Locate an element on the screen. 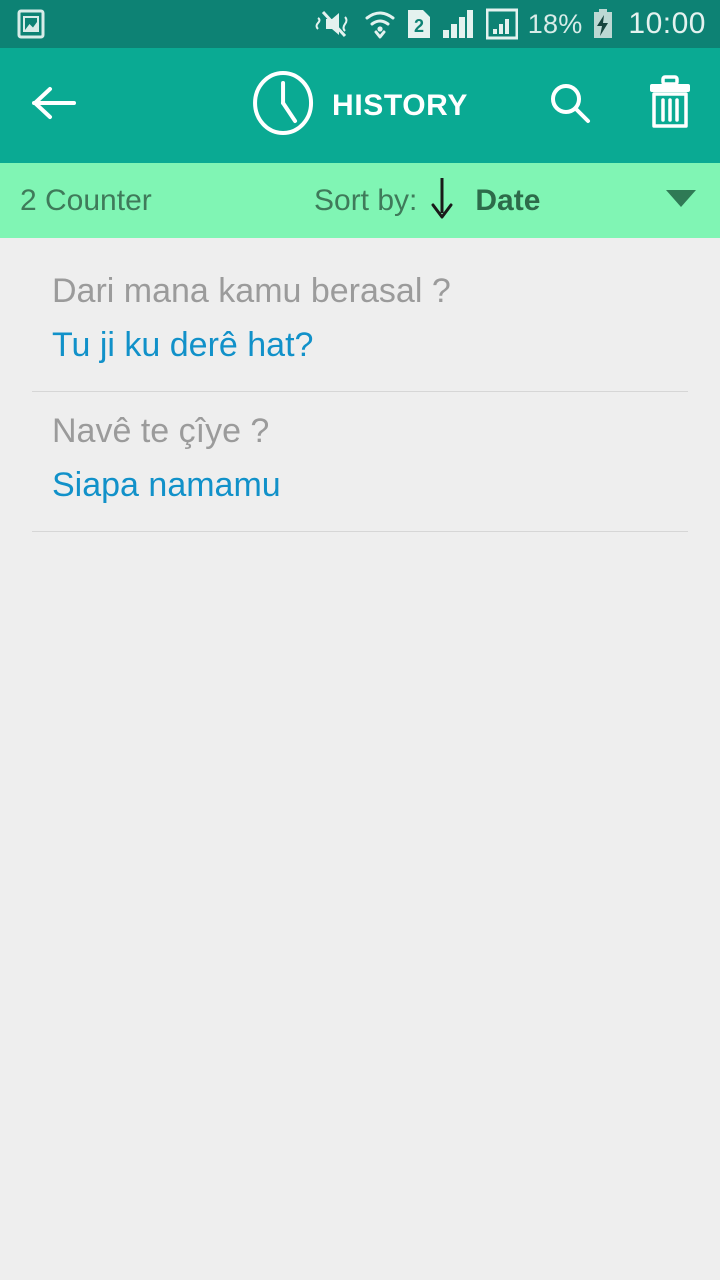  sim-2-icon: 2 is located at coordinates (419, 24).